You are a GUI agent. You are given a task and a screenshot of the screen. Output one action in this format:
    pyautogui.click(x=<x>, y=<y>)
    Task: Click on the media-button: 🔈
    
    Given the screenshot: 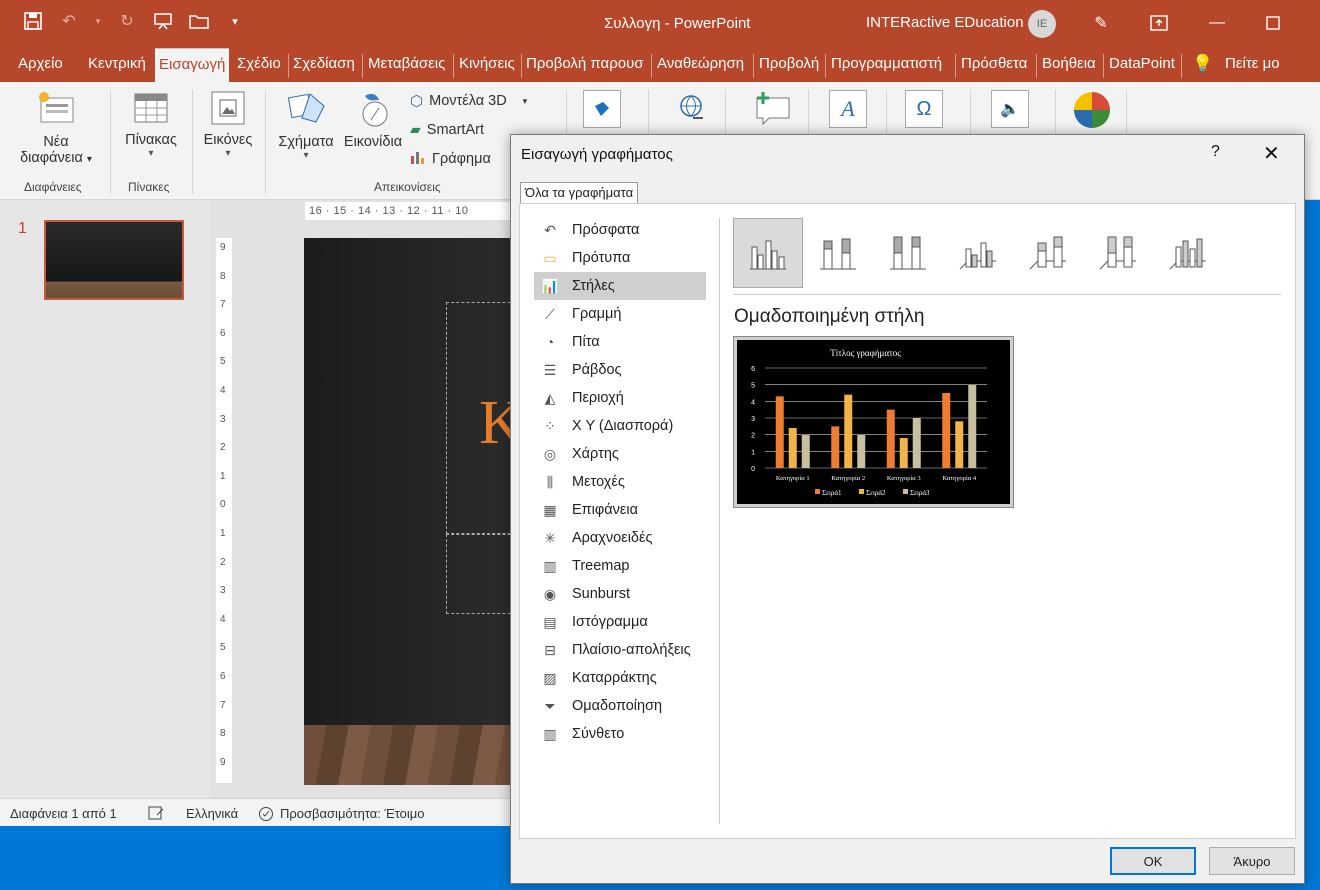 What is the action you would take?
    pyautogui.click(x=1010, y=112)
    